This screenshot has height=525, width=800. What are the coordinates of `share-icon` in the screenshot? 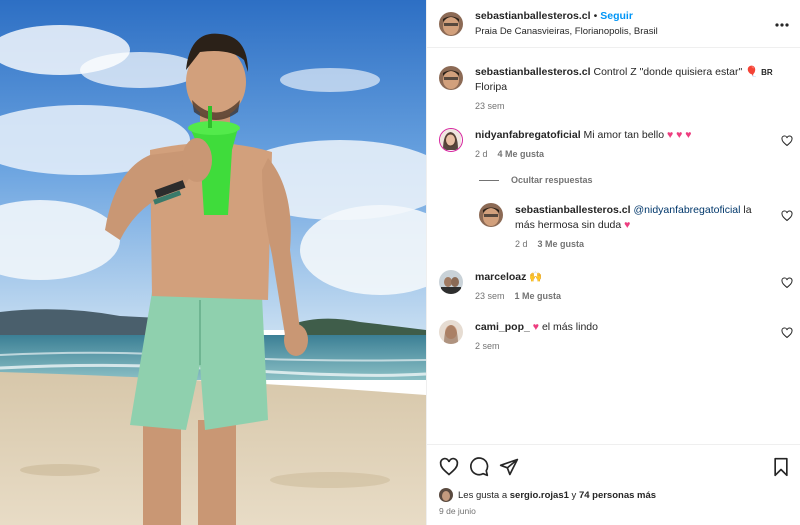 It's located at (509, 467).